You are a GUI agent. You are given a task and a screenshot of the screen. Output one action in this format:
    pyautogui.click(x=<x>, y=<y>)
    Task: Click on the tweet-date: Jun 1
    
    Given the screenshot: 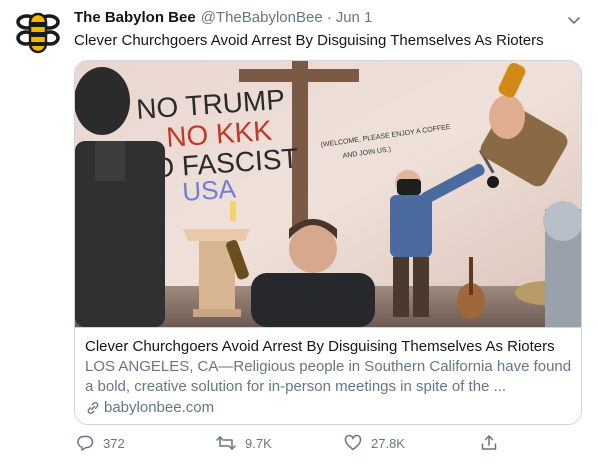 What is the action you would take?
    pyautogui.click(x=354, y=17)
    